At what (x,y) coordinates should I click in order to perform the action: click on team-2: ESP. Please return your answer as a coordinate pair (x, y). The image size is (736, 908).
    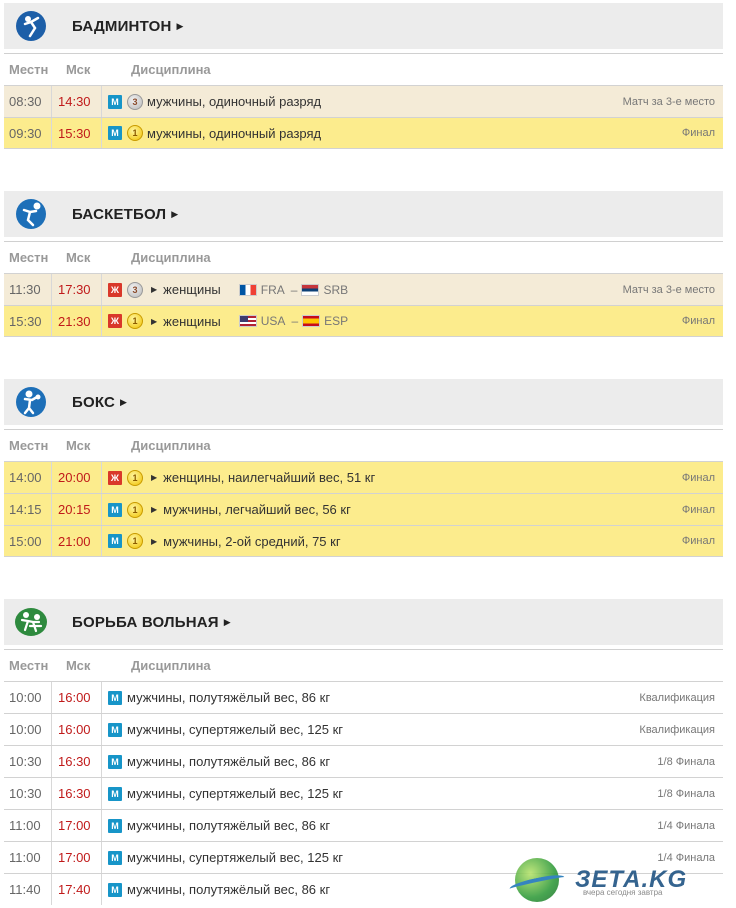
    Looking at the image, I should click on (336, 321).